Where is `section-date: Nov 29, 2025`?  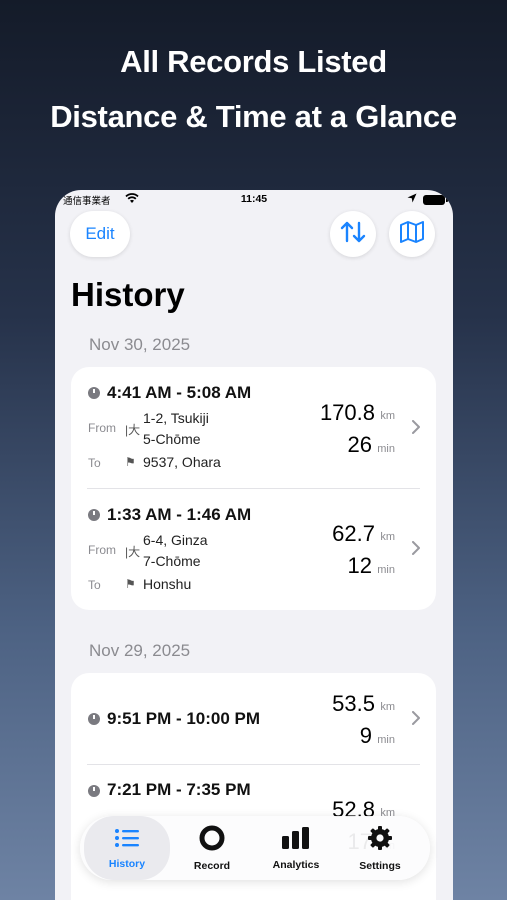 section-date: Nov 29, 2025 is located at coordinates (140, 650).